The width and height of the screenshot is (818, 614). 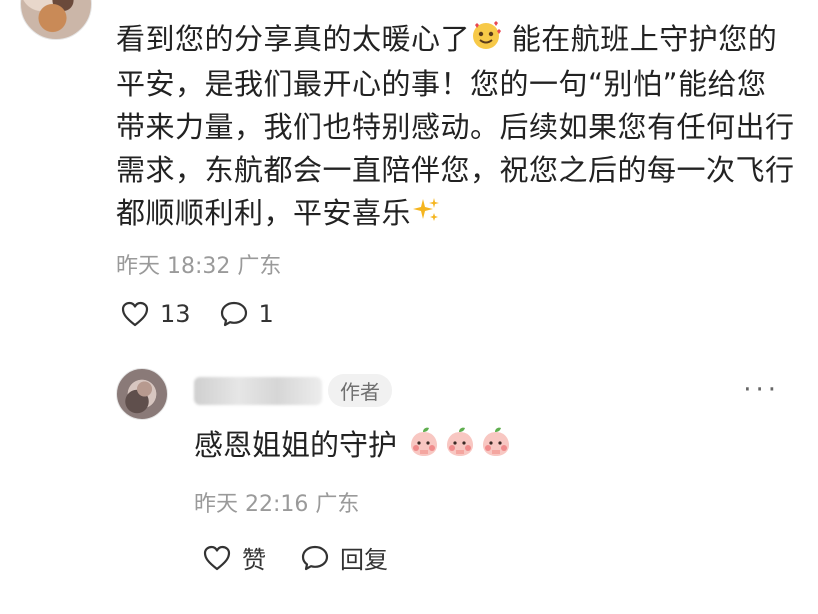 I want to click on reply-like-label: 赞, so click(x=254, y=560).